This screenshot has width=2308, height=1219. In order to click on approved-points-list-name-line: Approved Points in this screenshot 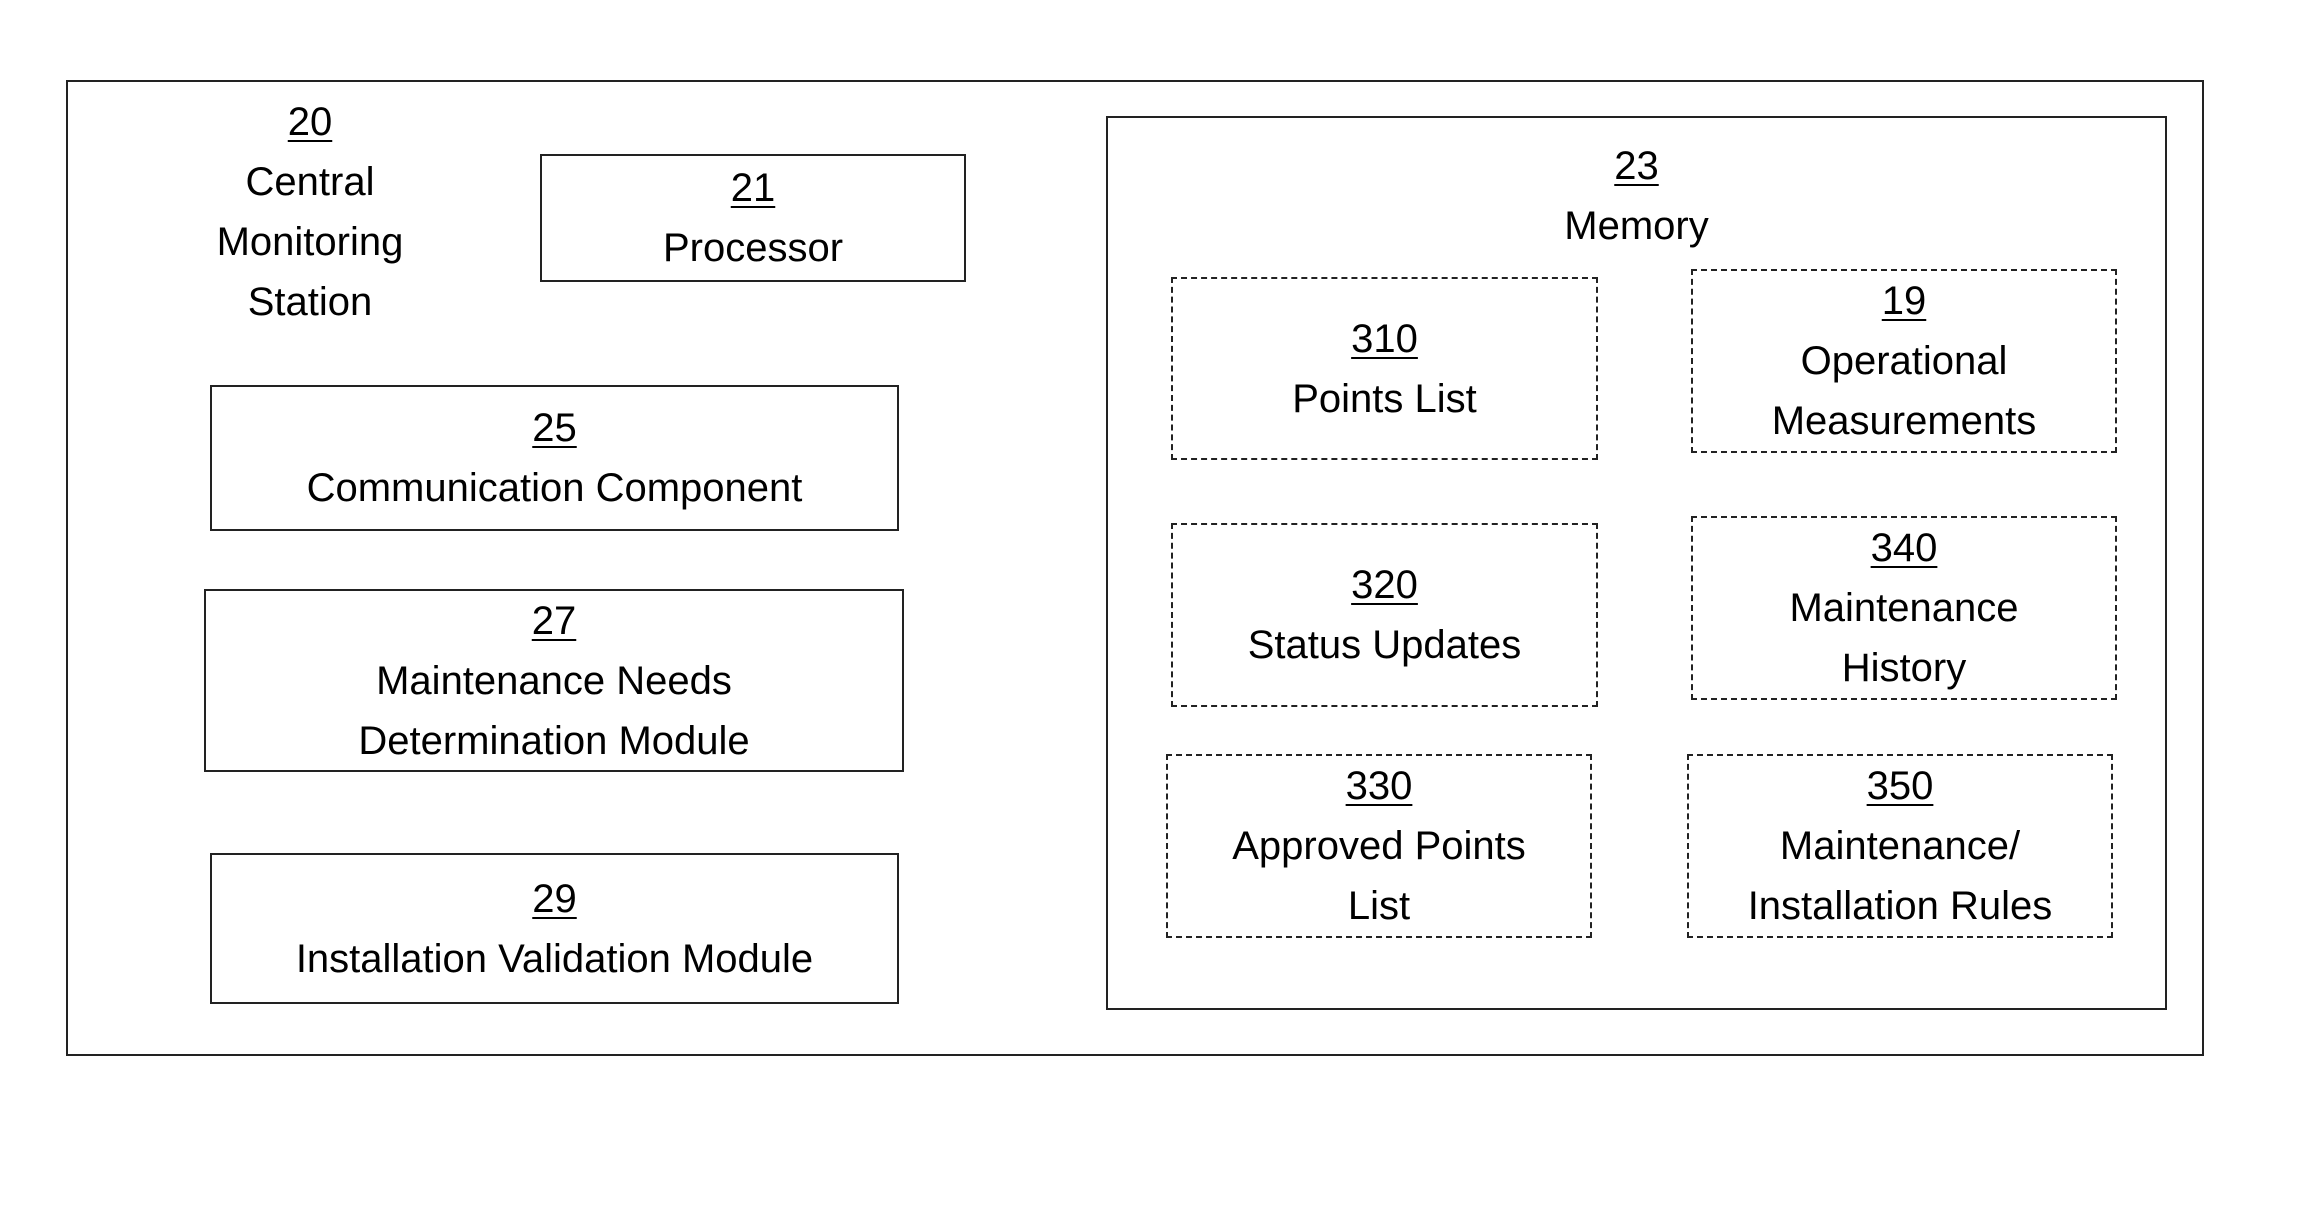, I will do `click(1379, 846)`.